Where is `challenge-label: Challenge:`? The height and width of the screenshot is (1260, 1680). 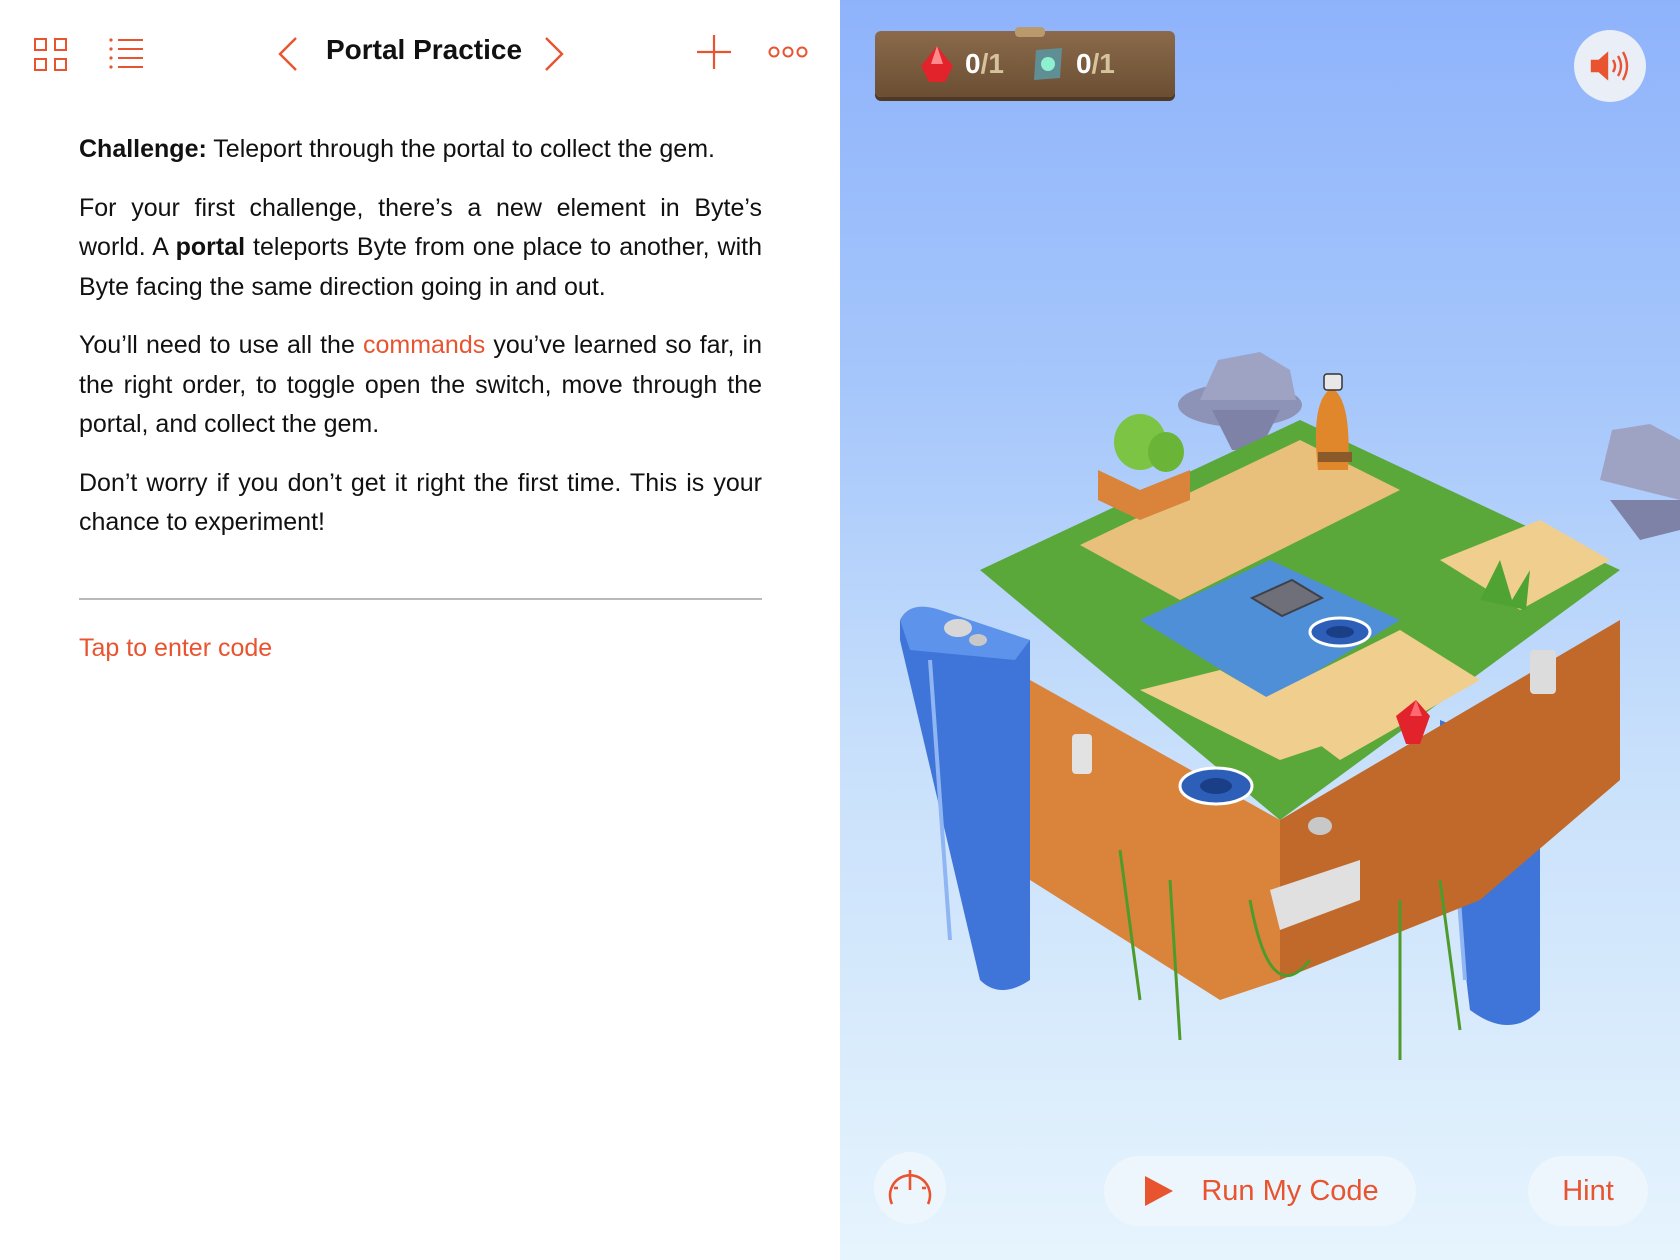
challenge-label: Challenge: is located at coordinates (143, 149).